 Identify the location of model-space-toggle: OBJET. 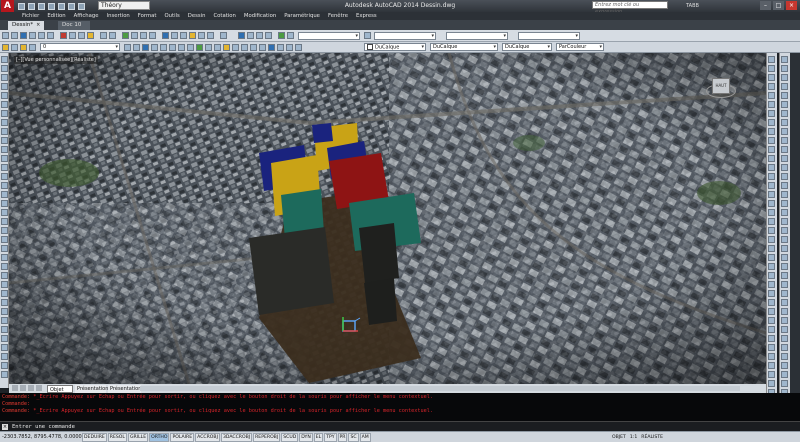
(619, 437).